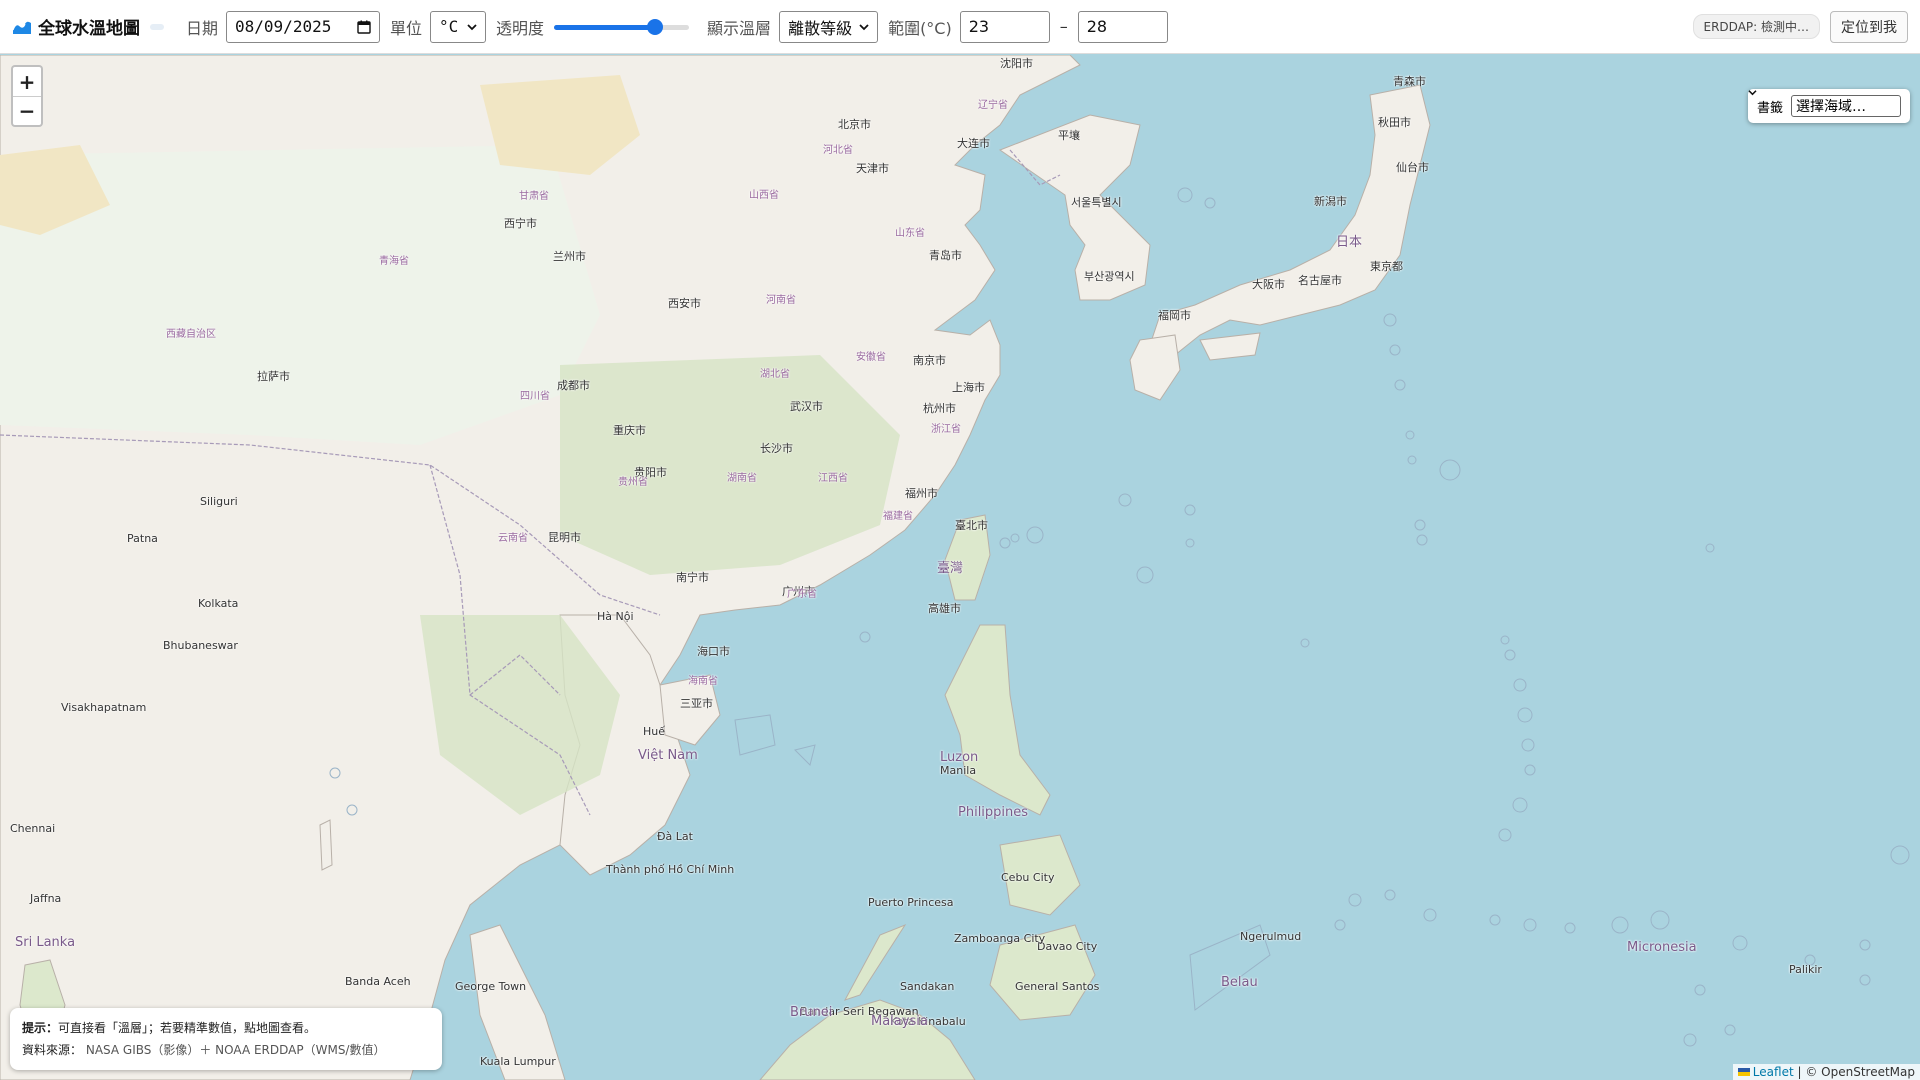 The height and width of the screenshot is (1080, 1920). I want to click on city-label: 大阪市, so click(1268, 284).